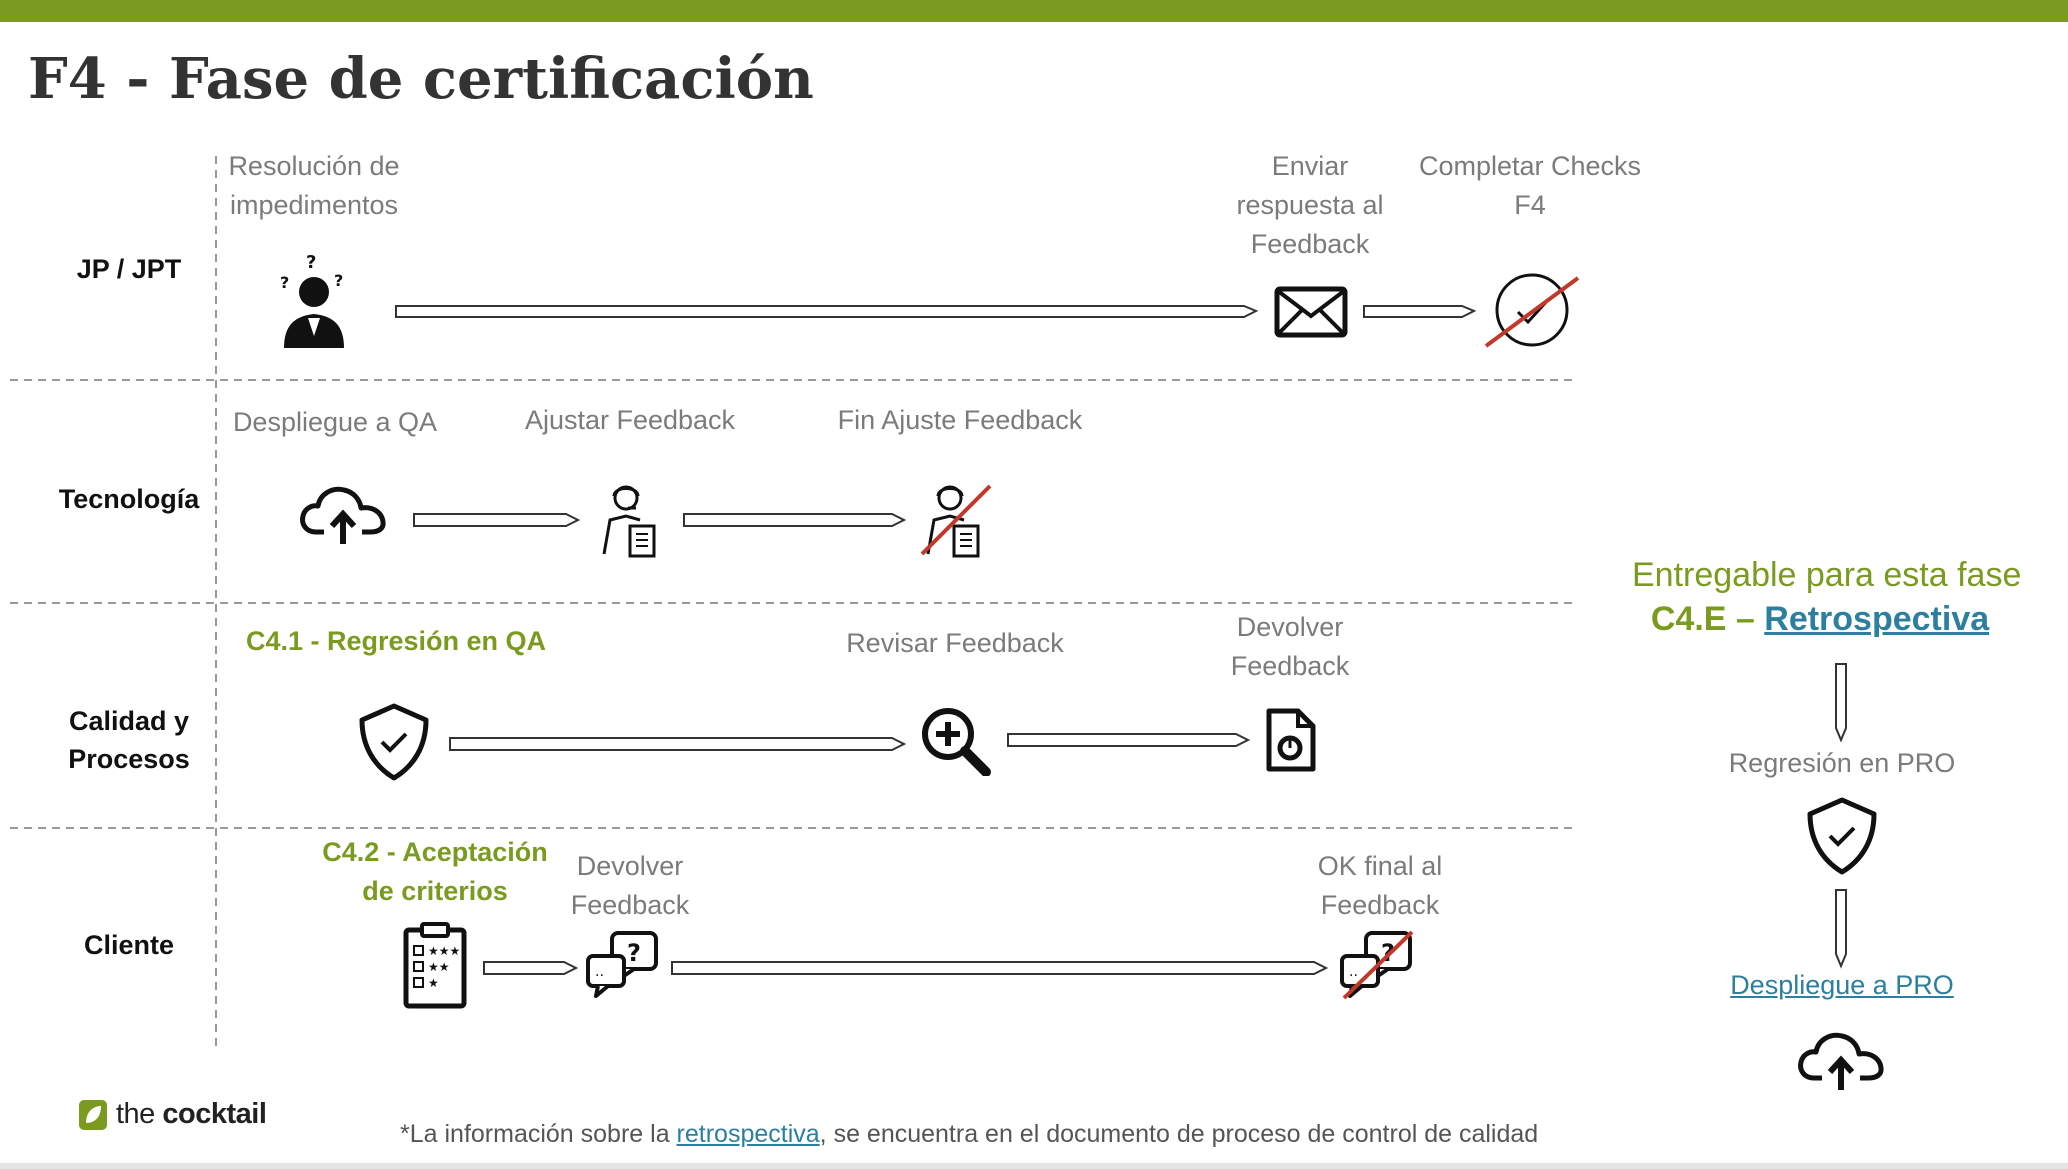  Describe the element at coordinates (129, 740) in the screenshot. I see `lane-calidad: Calidad y Procesos` at that location.